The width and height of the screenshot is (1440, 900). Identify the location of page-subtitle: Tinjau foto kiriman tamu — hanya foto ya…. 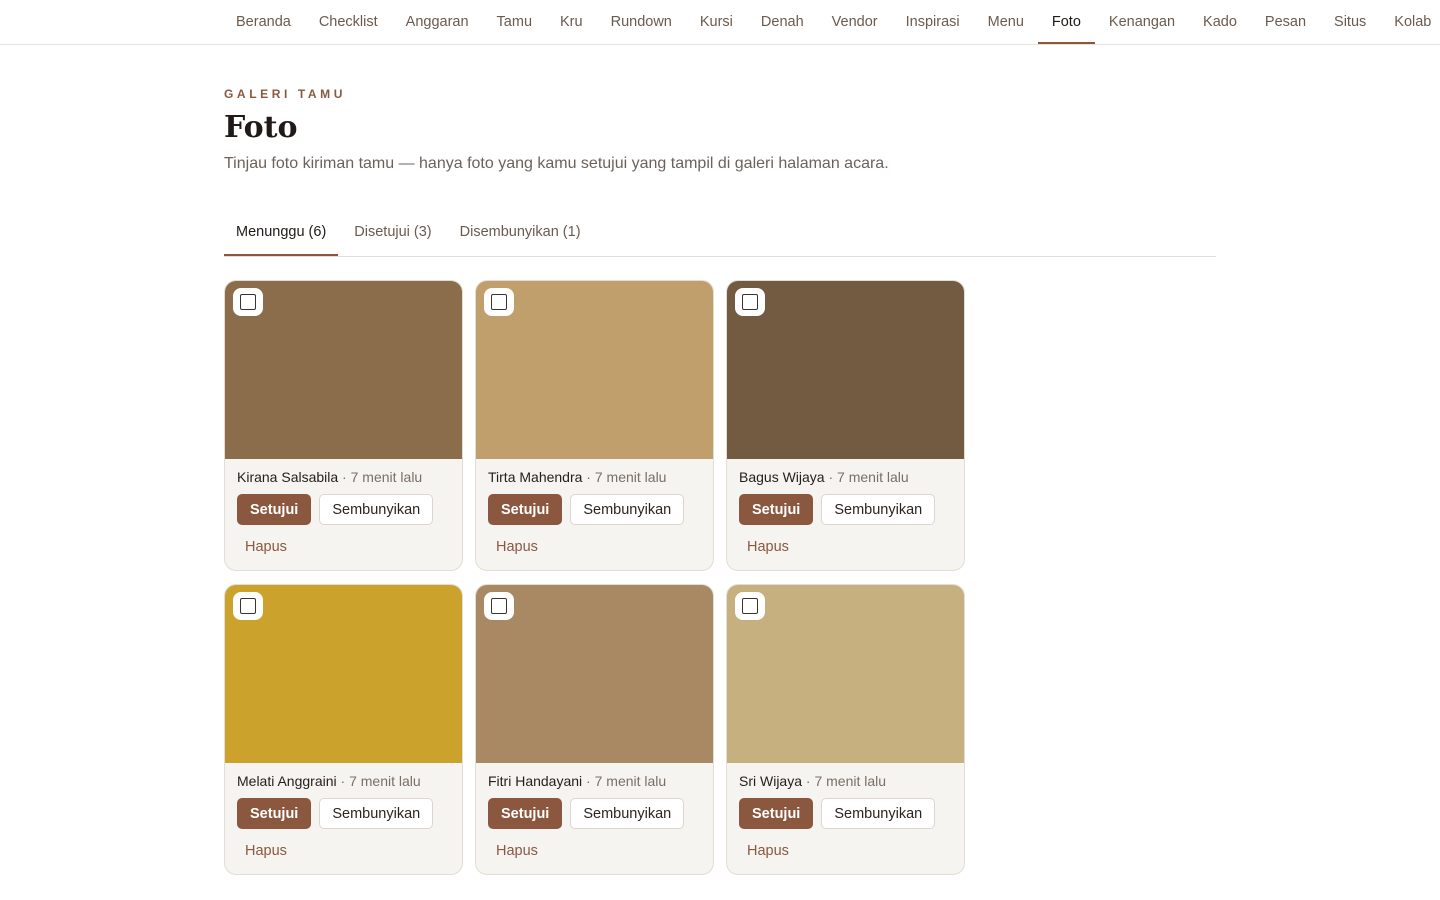
(556, 163).